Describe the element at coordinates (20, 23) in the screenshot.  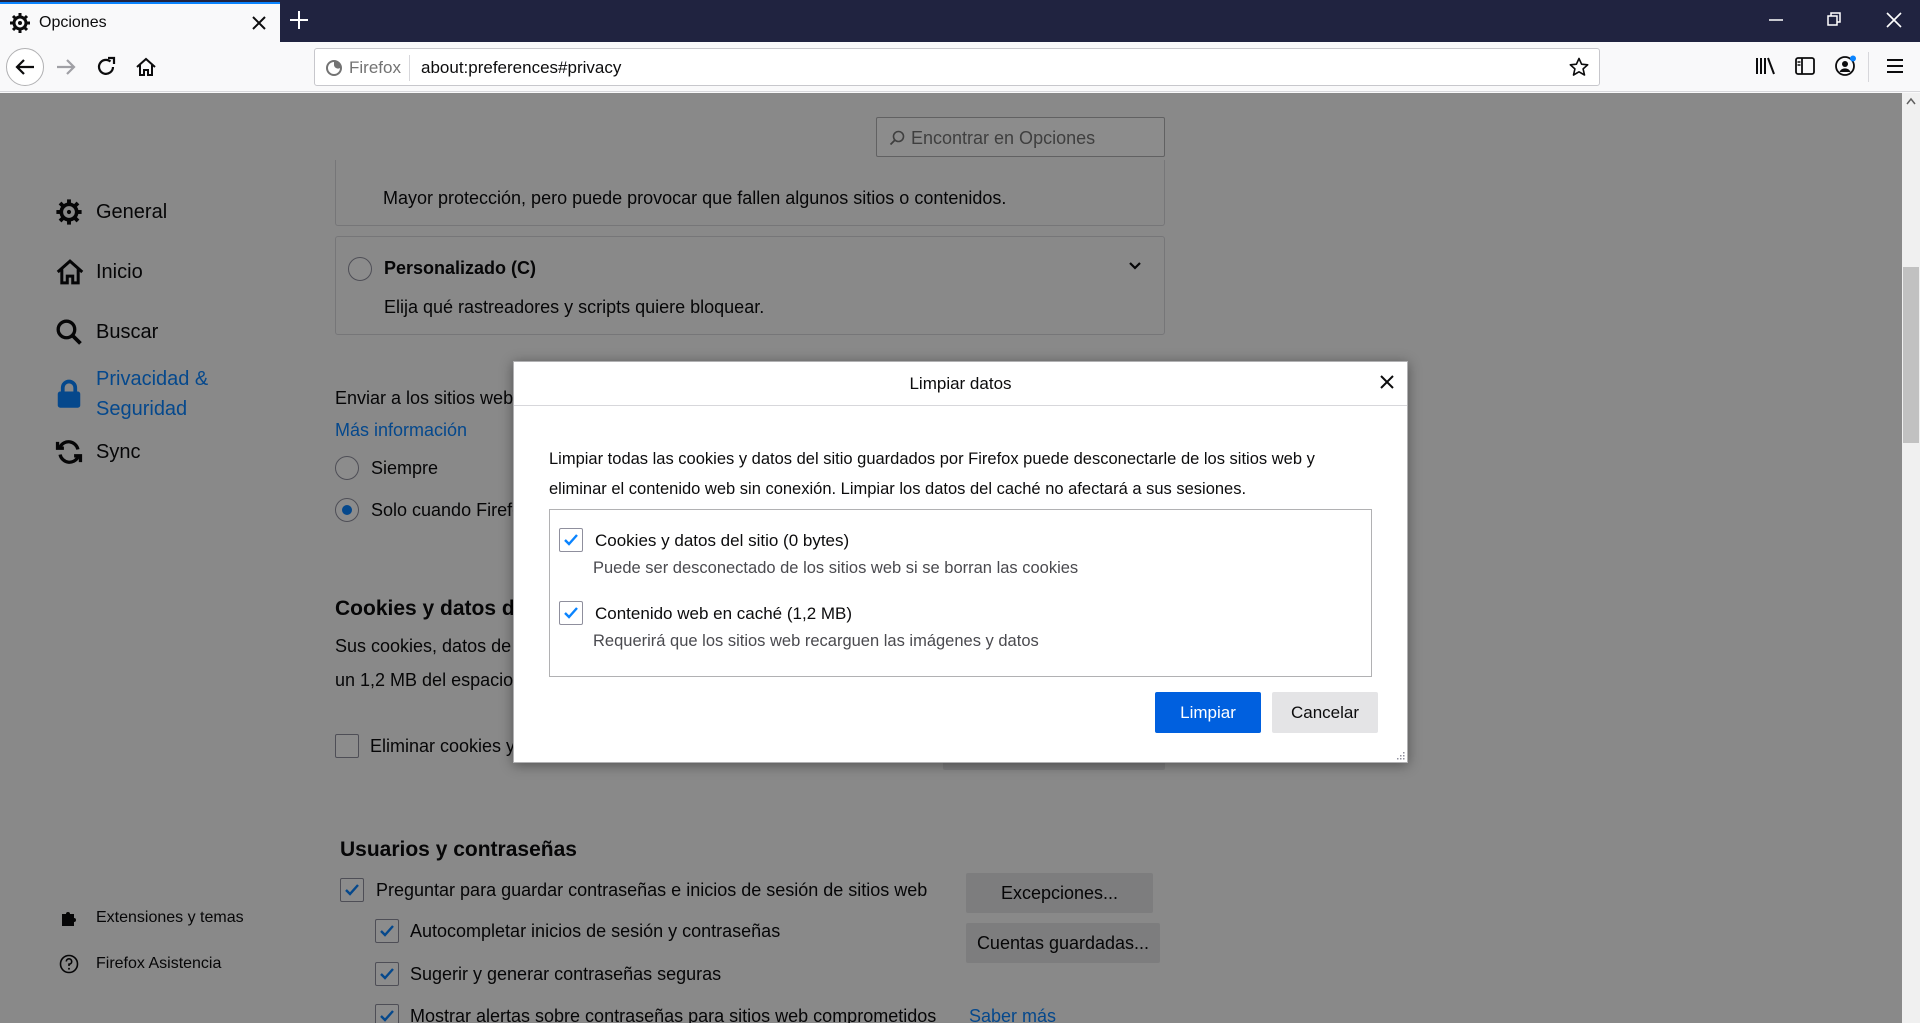
I see `gear-icon` at that location.